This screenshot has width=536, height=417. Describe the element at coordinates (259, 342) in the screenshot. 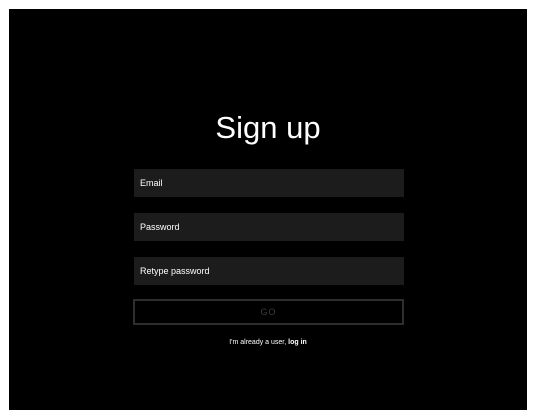

I see `login-prompt-text: I'm already a user,` at that location.